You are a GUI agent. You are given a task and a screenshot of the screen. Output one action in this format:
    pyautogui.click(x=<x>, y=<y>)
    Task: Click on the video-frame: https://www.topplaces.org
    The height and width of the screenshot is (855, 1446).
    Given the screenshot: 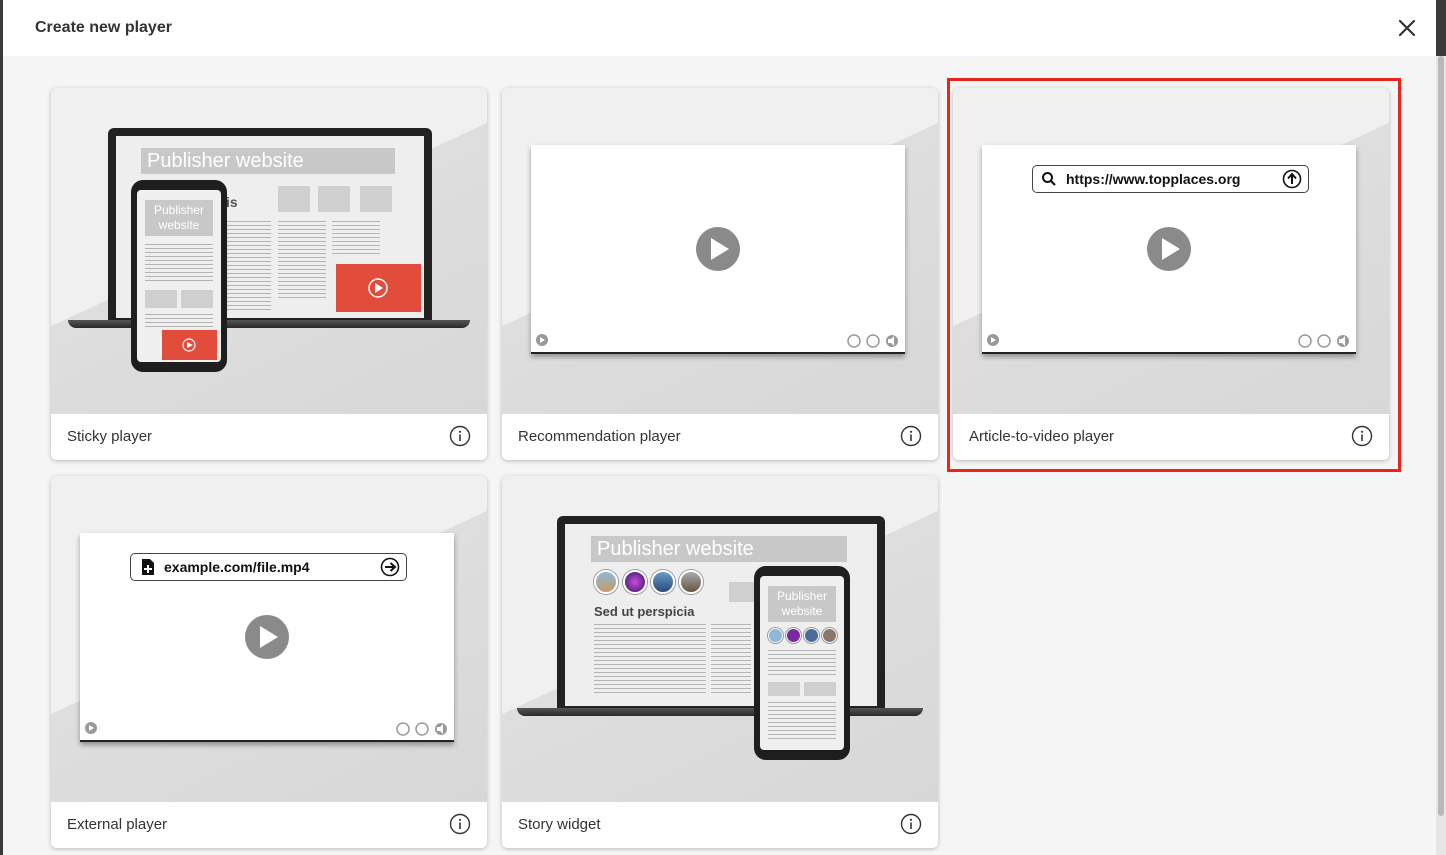 What is the action you would take?
    pyautogui.click(x=1169, y=249)
    